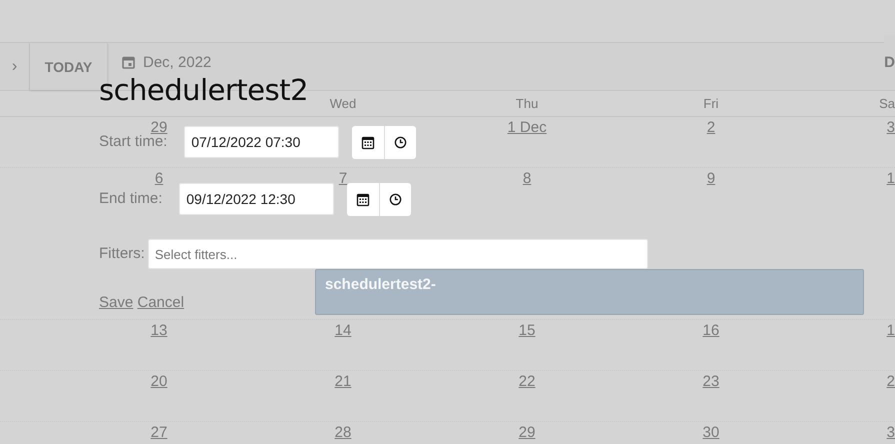 The image size is (895, 444). I want to click on date-link: 7, so click(343, 178).